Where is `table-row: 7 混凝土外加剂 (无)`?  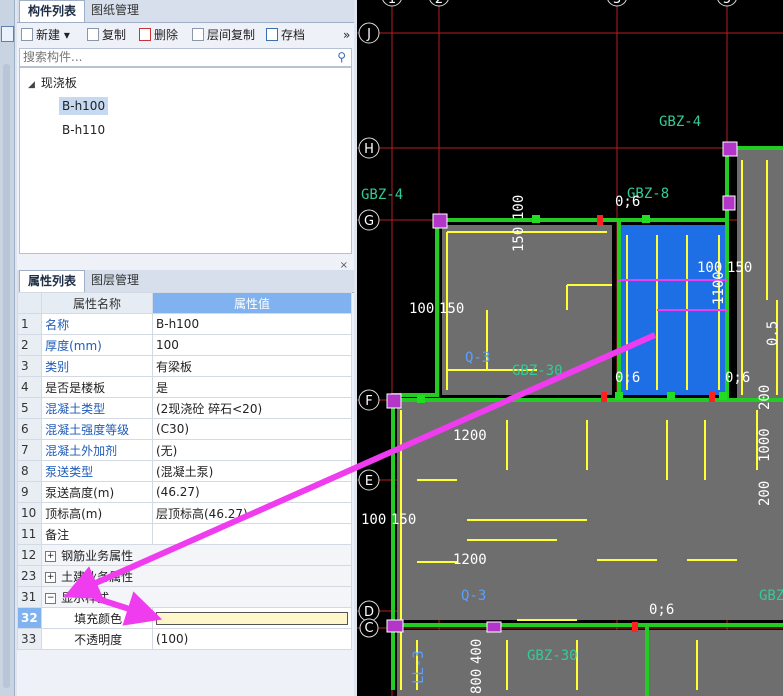
table-row: 7 混凝土外加剂 (无) is located at coordinates (184, 450).